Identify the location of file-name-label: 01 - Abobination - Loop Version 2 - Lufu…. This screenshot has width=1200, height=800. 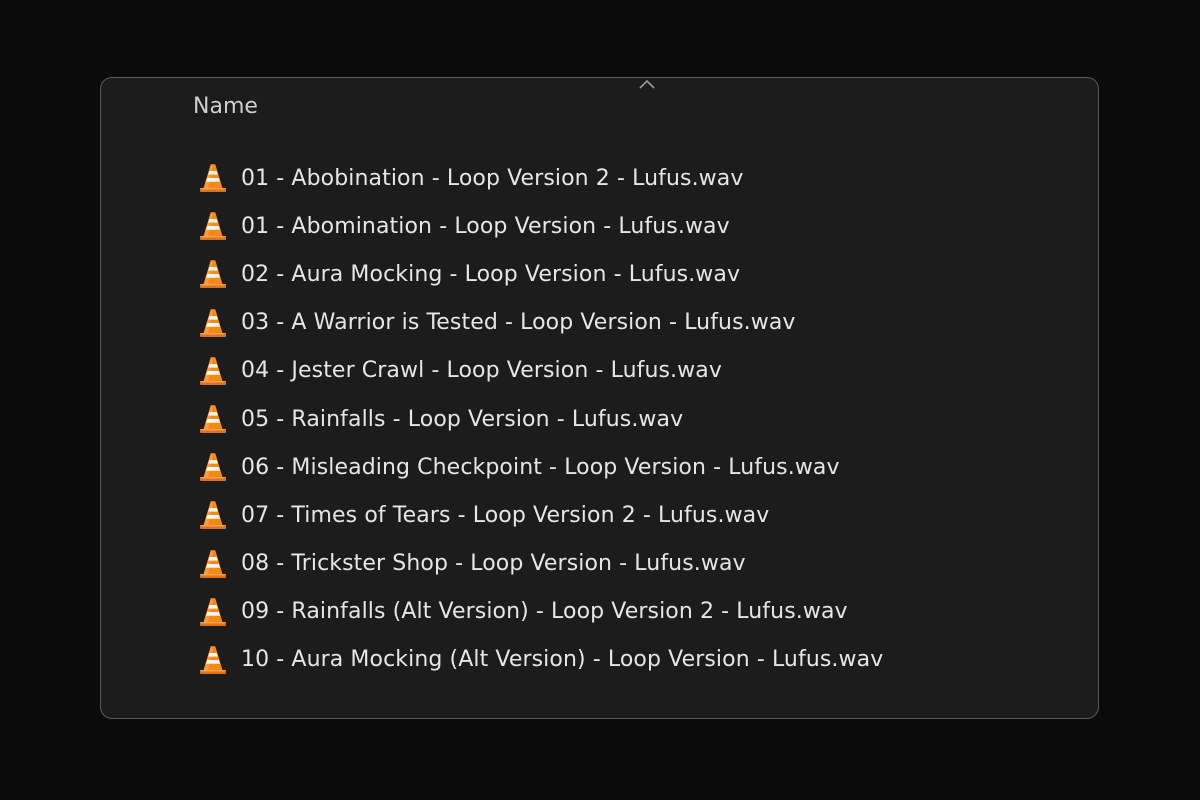
(492, 178).